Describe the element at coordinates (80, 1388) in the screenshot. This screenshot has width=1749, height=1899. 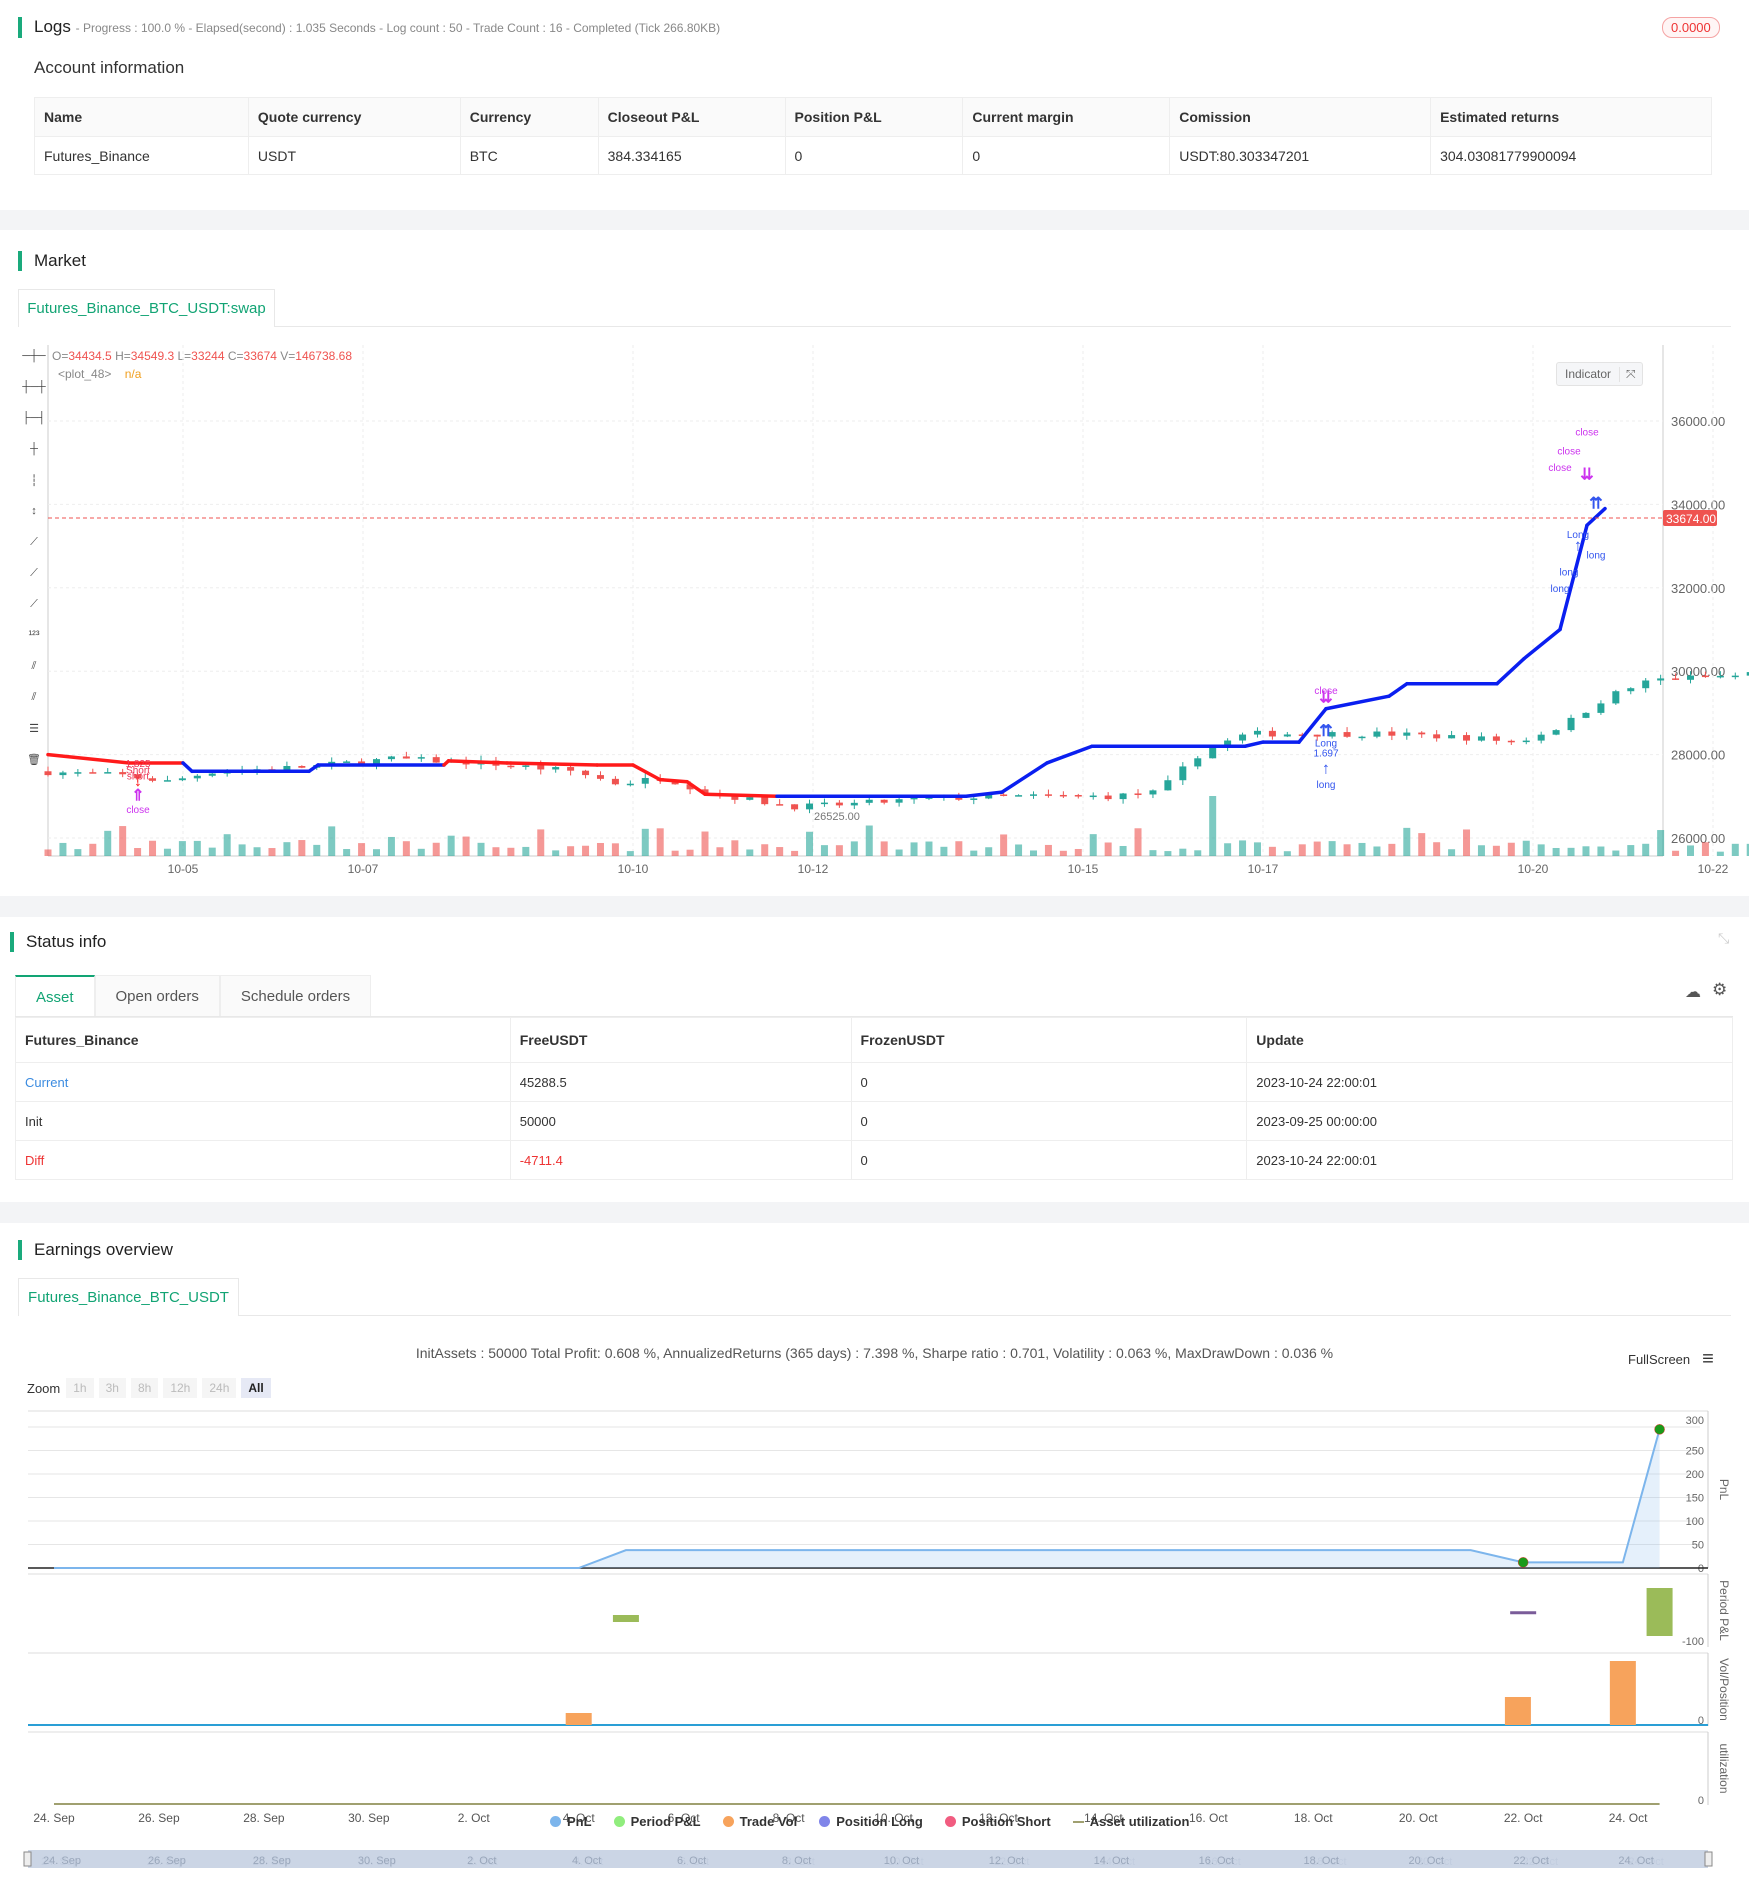
I see `zoom-1h: 1h` at that location.